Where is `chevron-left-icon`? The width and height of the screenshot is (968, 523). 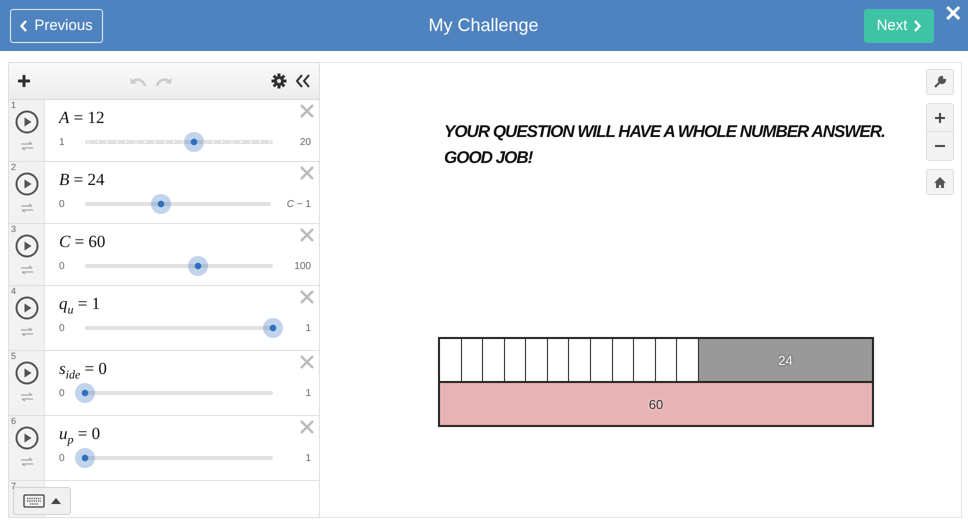 chevron-left-icon is located at coordinates (24, 26).